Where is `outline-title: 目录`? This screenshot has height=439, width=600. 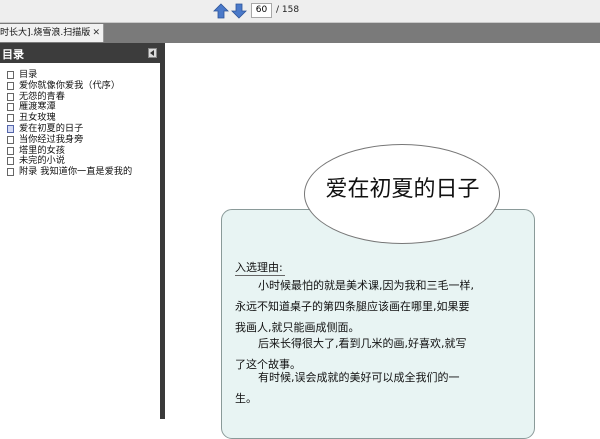 outline-title: 目录 is located at coordinates (13, 54).